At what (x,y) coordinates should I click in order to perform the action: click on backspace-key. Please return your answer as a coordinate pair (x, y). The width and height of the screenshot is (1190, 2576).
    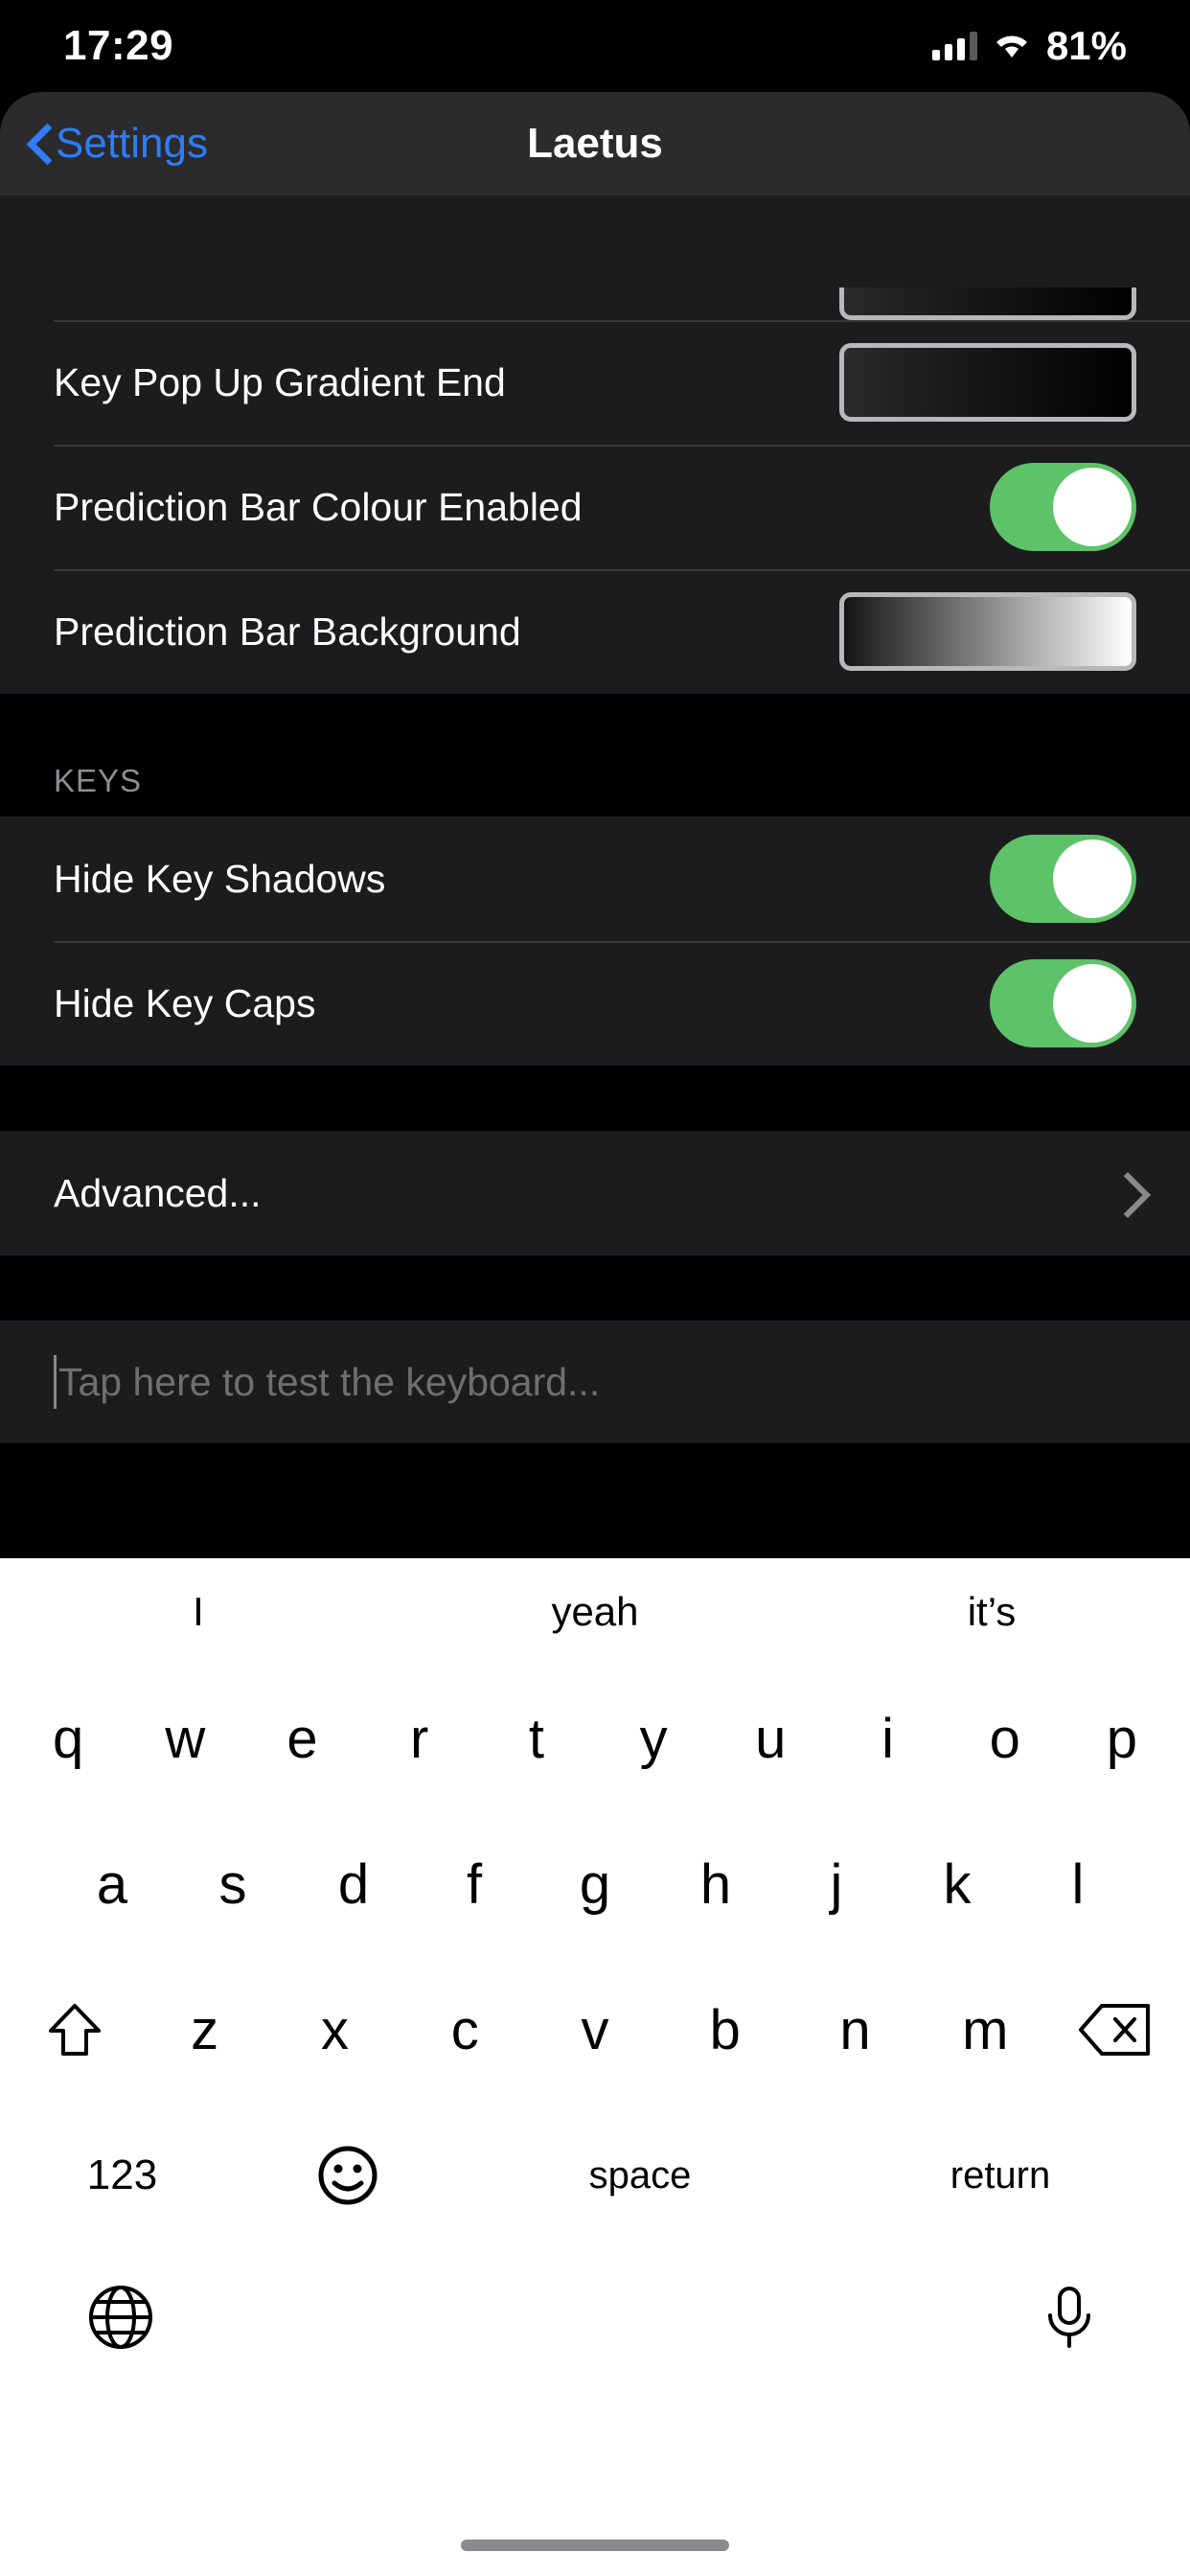
    Looking at the image, I should click on (1115, 2029).